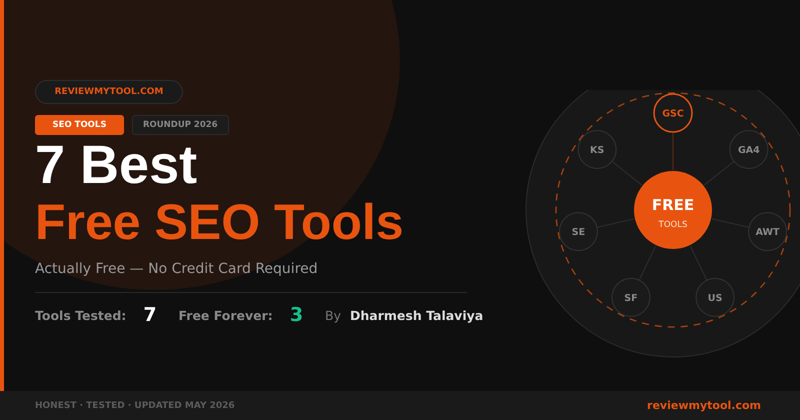 The image size is (800, 420). What do you see at coordinates (768, 232) in the screenshot?
I see `tool-node: AWT` at bounding box center [768, 232].